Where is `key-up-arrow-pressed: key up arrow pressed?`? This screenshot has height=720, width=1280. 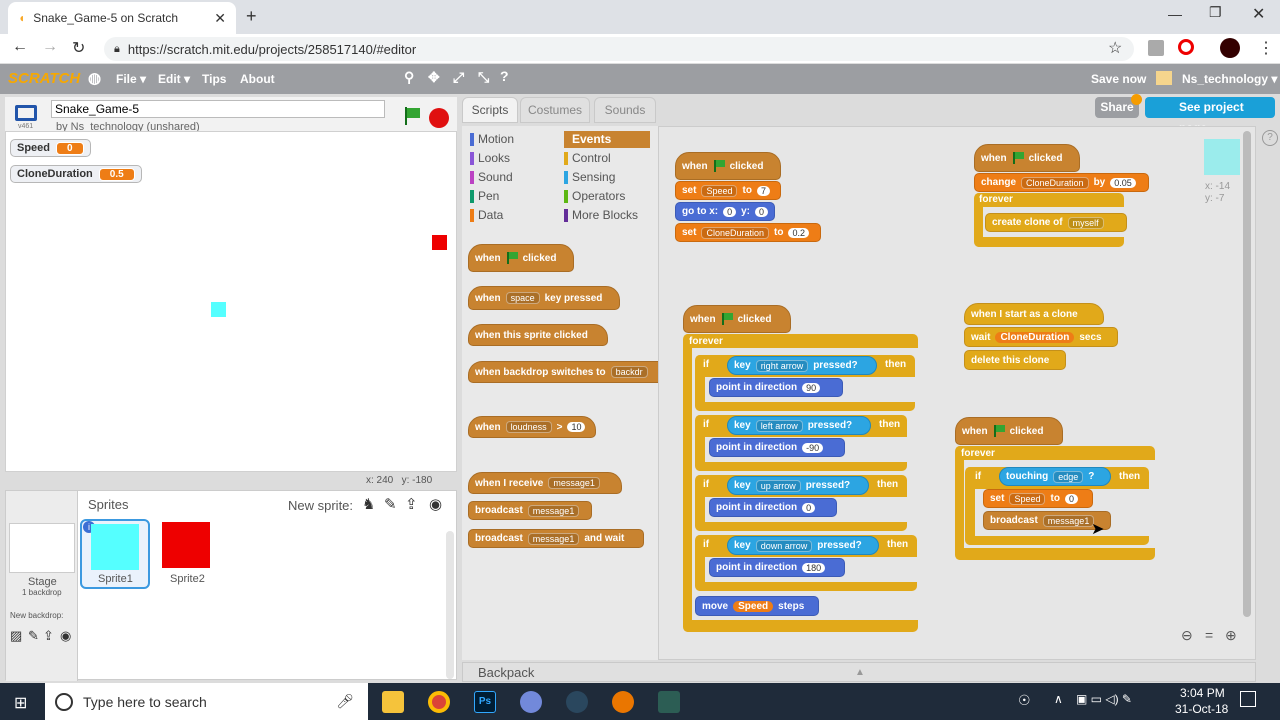 key-up-arrow-pressed: key up arrow pressed? is located at coordinates (798, 485).